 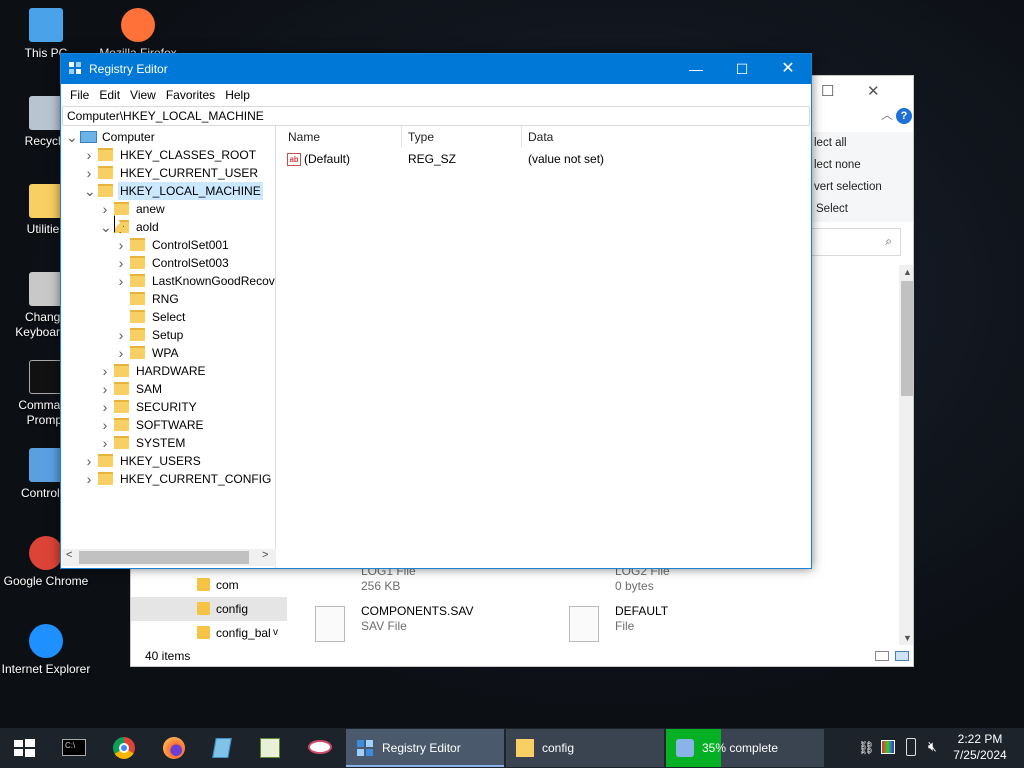 What do you see at coordinates (168, 227) in the screenshot?
I see `tree-node-aold: ⌄ aold` at bounding box center [168, 227].